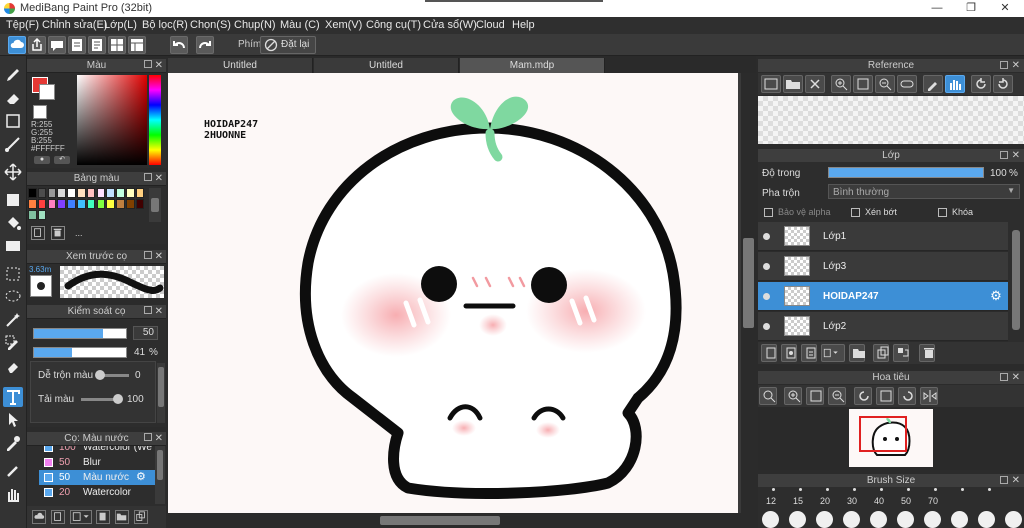  What do you see at coordinates (58, 517) in the screenshot?
I see `brush-new-button` at bounding box center [58, 517].